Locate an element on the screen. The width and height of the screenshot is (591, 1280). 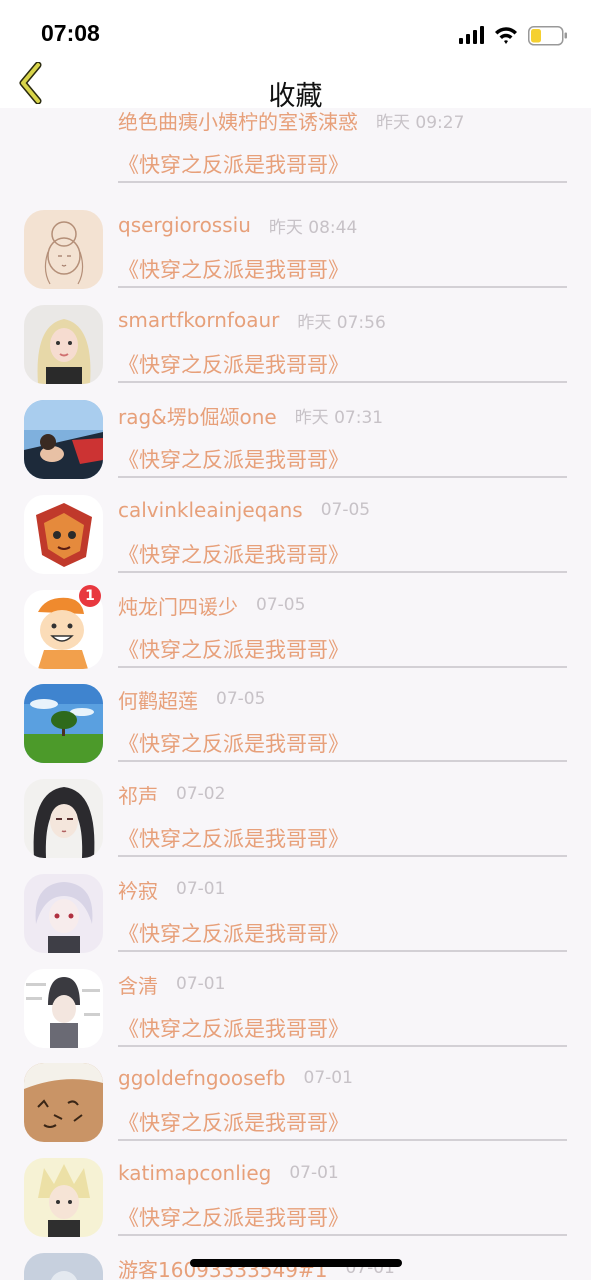
list-item: 衿寂 07-01 《快穿之反派是我哥哥》 is located at coordinates (295, 913).